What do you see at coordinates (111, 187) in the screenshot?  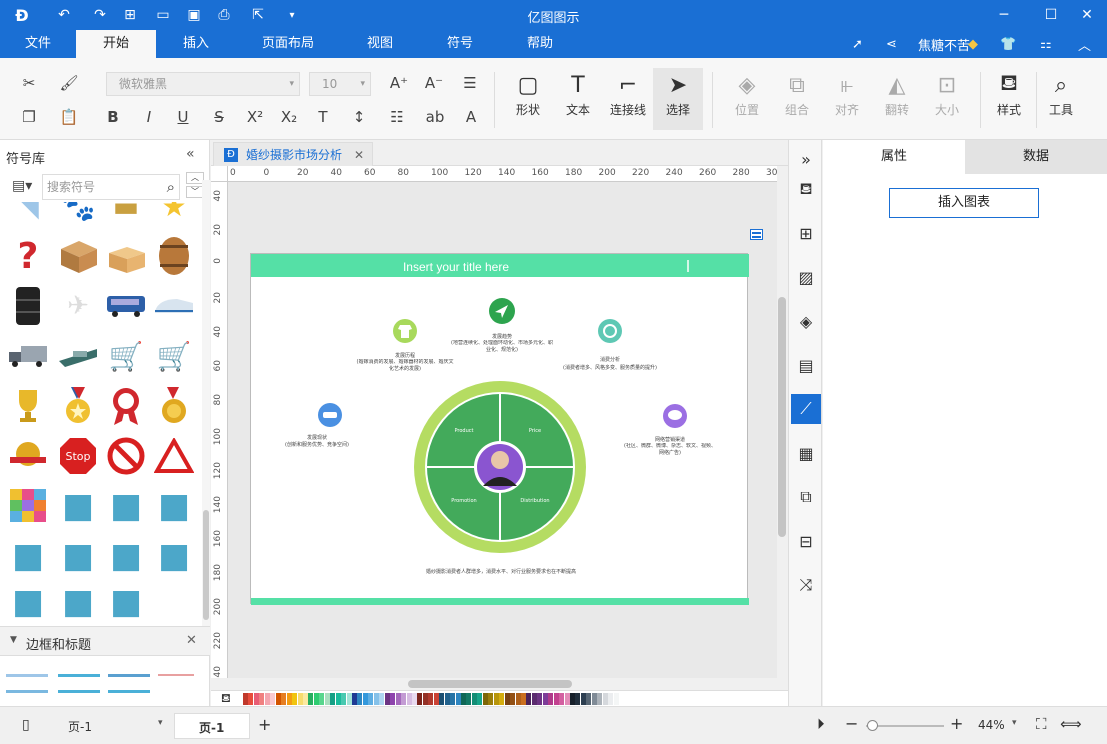 I see `symbol-search-input: 搜索符号 ⌕` at bounding box center [111, 187].